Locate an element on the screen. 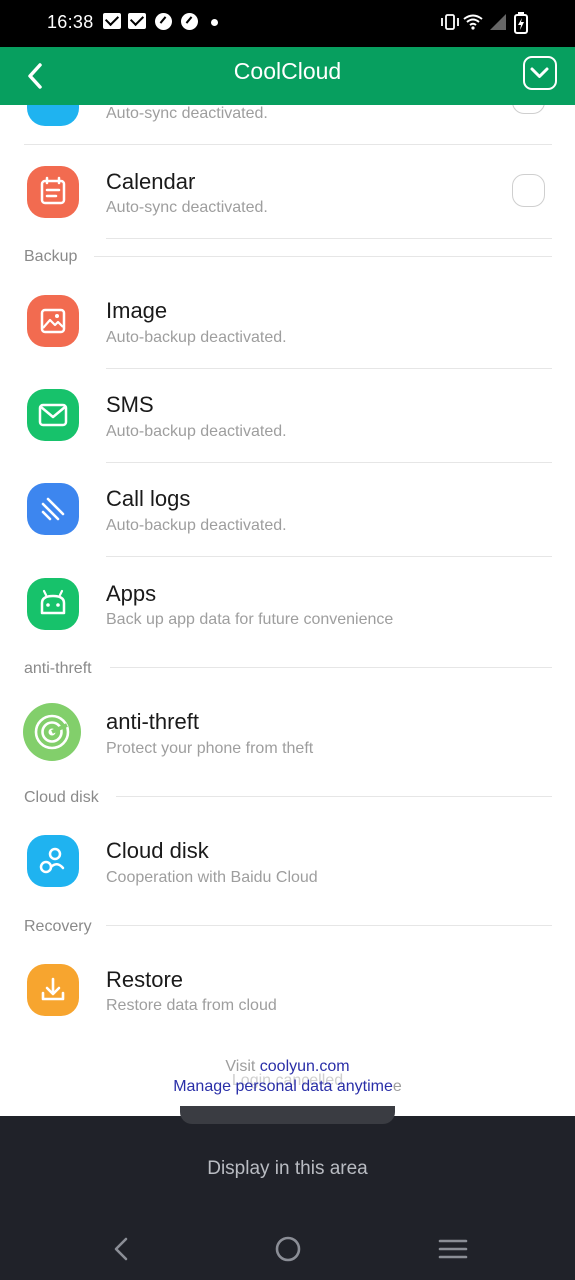 The height and width of the screenshot is (1280, 575). nav-home-button is located at coordinates (288, 1249).